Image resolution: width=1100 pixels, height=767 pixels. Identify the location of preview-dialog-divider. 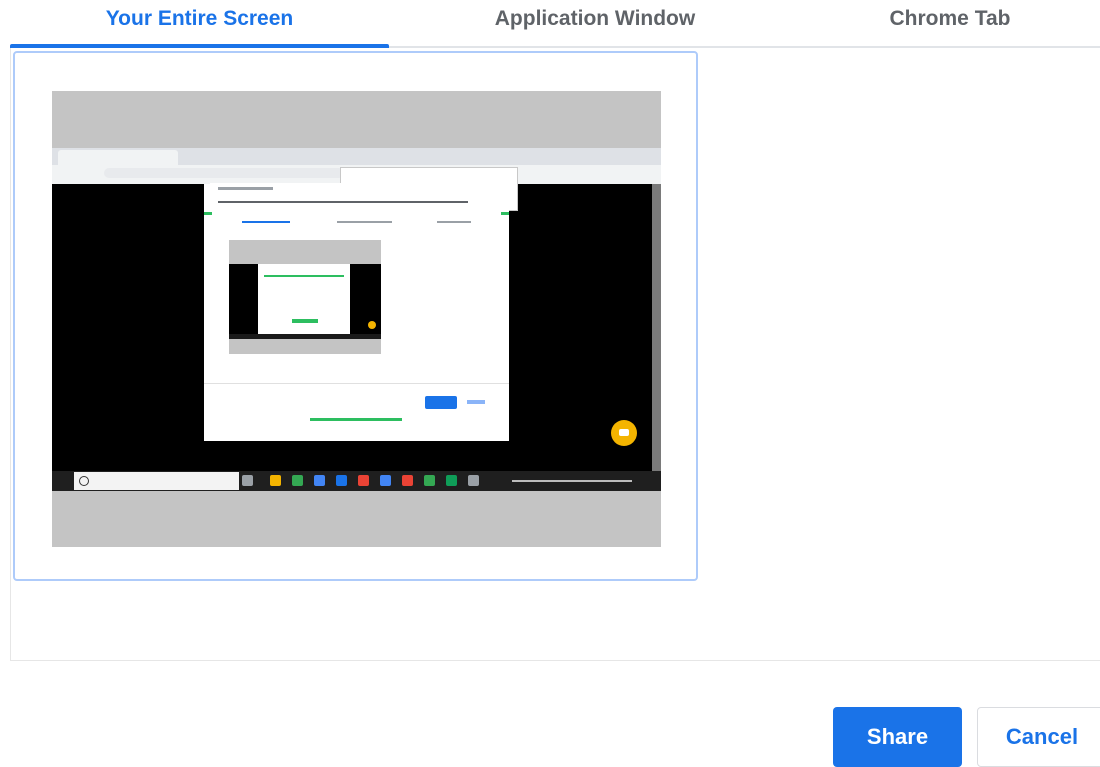
(356, 383).